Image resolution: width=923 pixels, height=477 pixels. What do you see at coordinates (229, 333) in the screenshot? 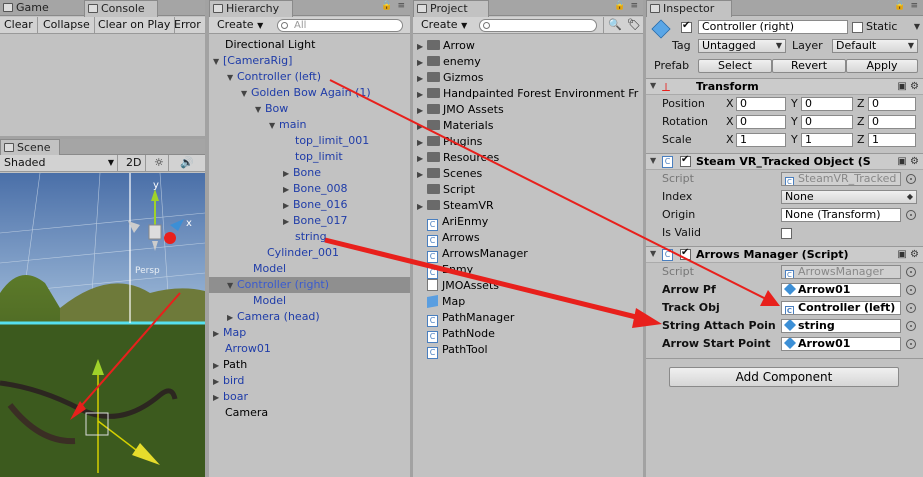
I see `hierarchy-item: ▶ Map` at bounding box center [229, 333].